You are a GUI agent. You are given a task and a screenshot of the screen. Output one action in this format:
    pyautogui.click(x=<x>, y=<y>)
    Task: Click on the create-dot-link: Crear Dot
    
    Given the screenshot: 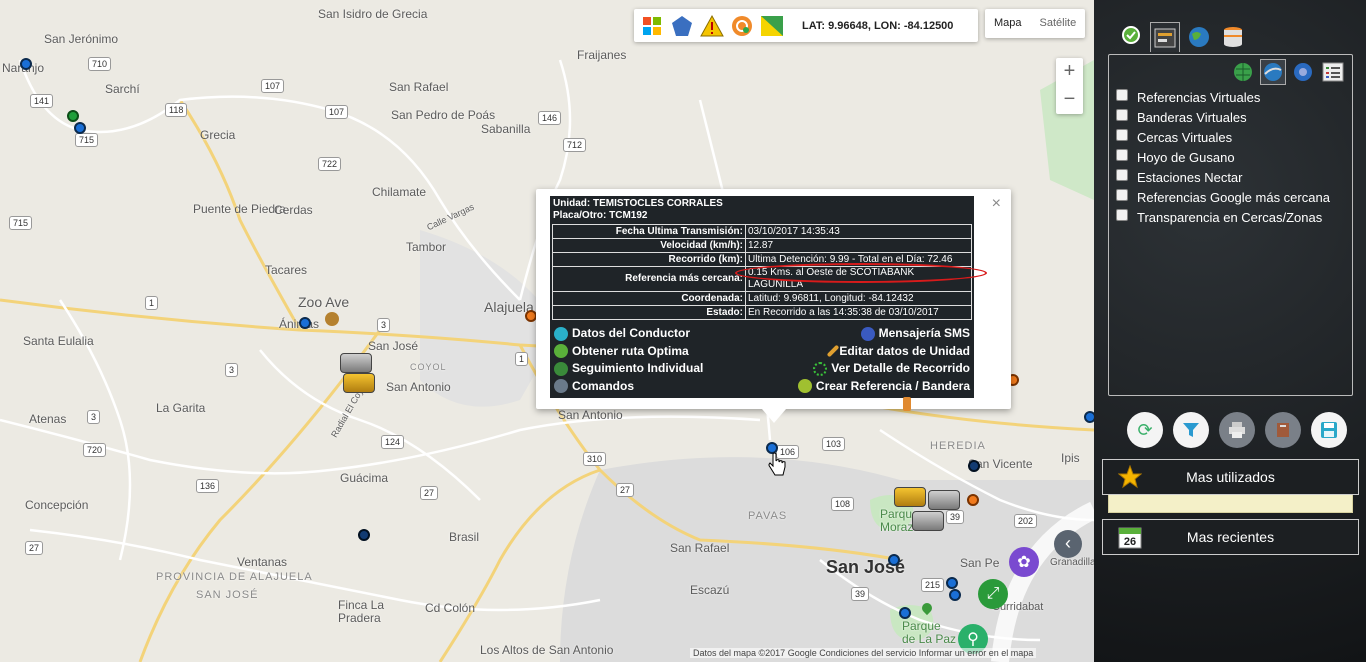 What is the action you would take?
    pyautogui.click(x=884, y=404)
    